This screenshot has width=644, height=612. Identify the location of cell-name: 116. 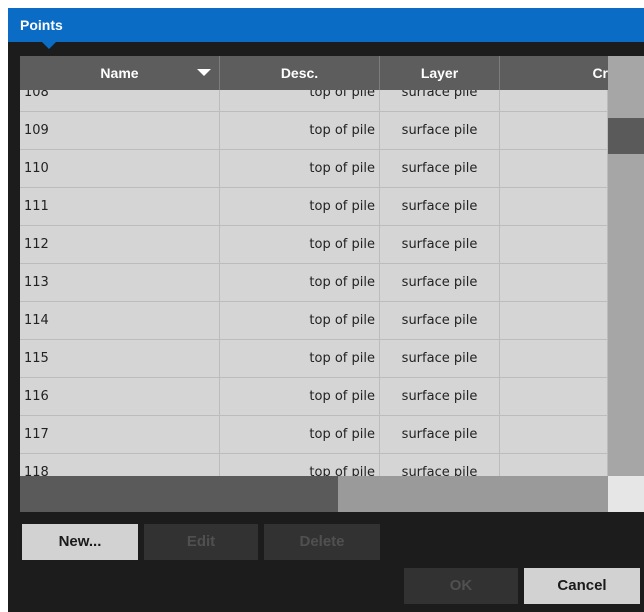
(120, 396).